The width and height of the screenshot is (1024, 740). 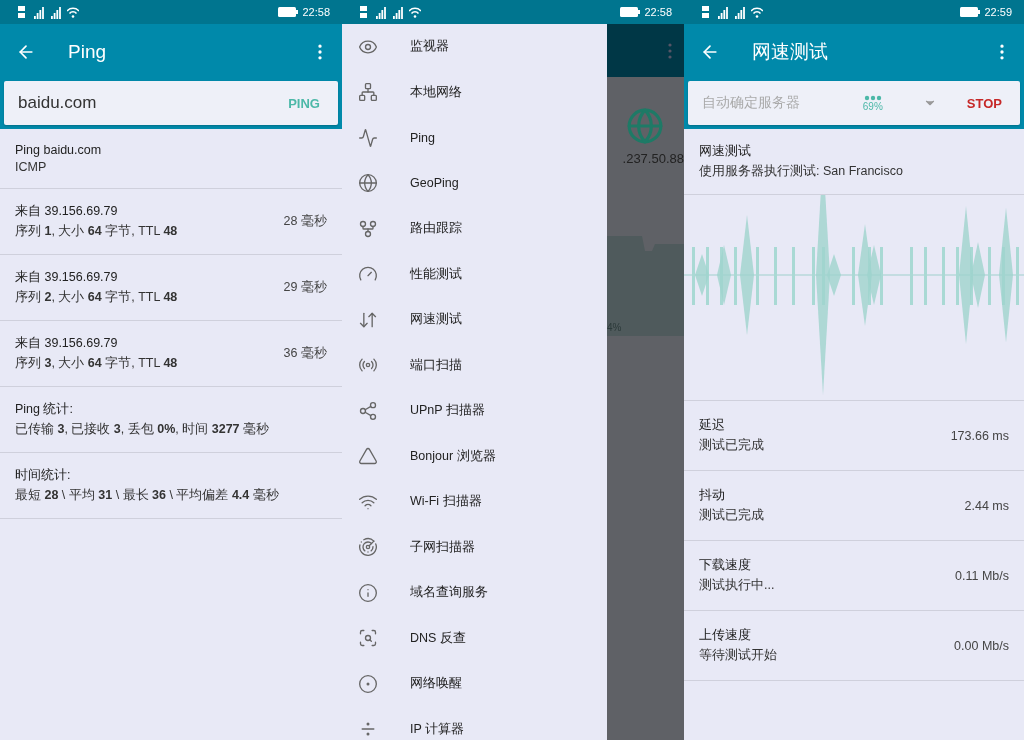 What do you see at coordinates (474, 502) in the screenshot?
I see `drawer-item: Wi-Fi 扫描器` at bounding box center [474, 502].